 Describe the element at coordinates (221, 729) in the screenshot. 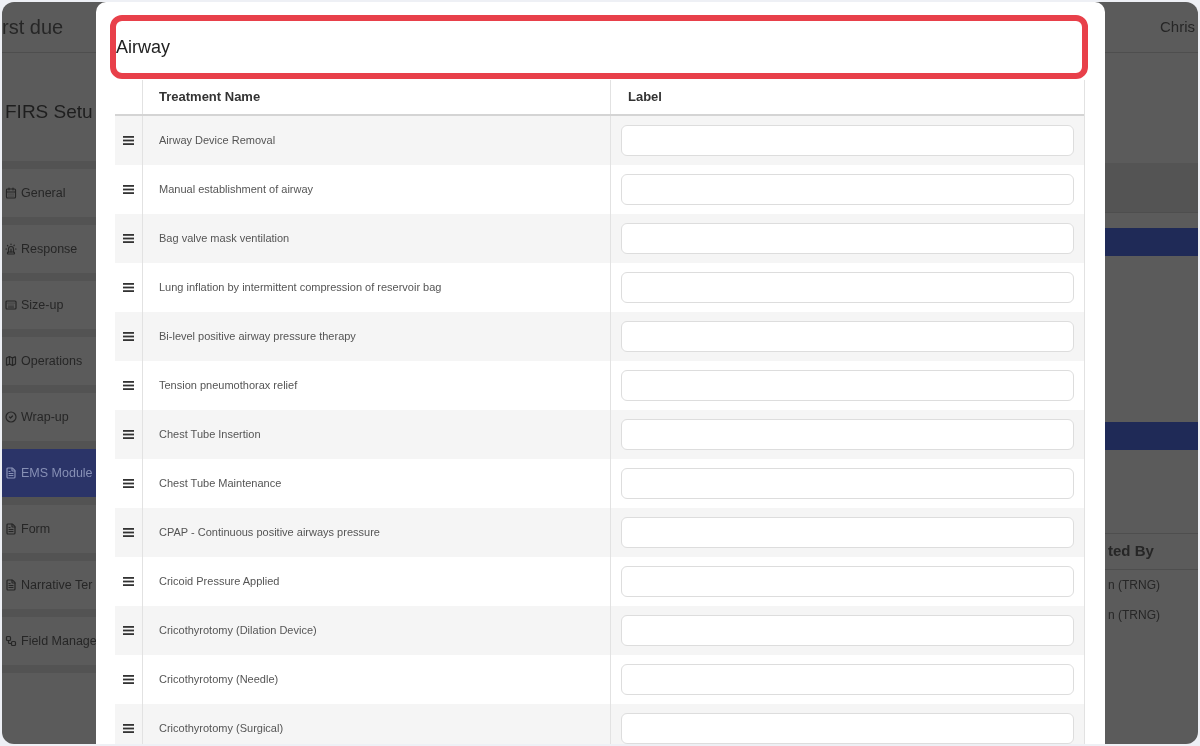

I see `treatment-name: Cricothyrotomy (Surgical)` at that location.